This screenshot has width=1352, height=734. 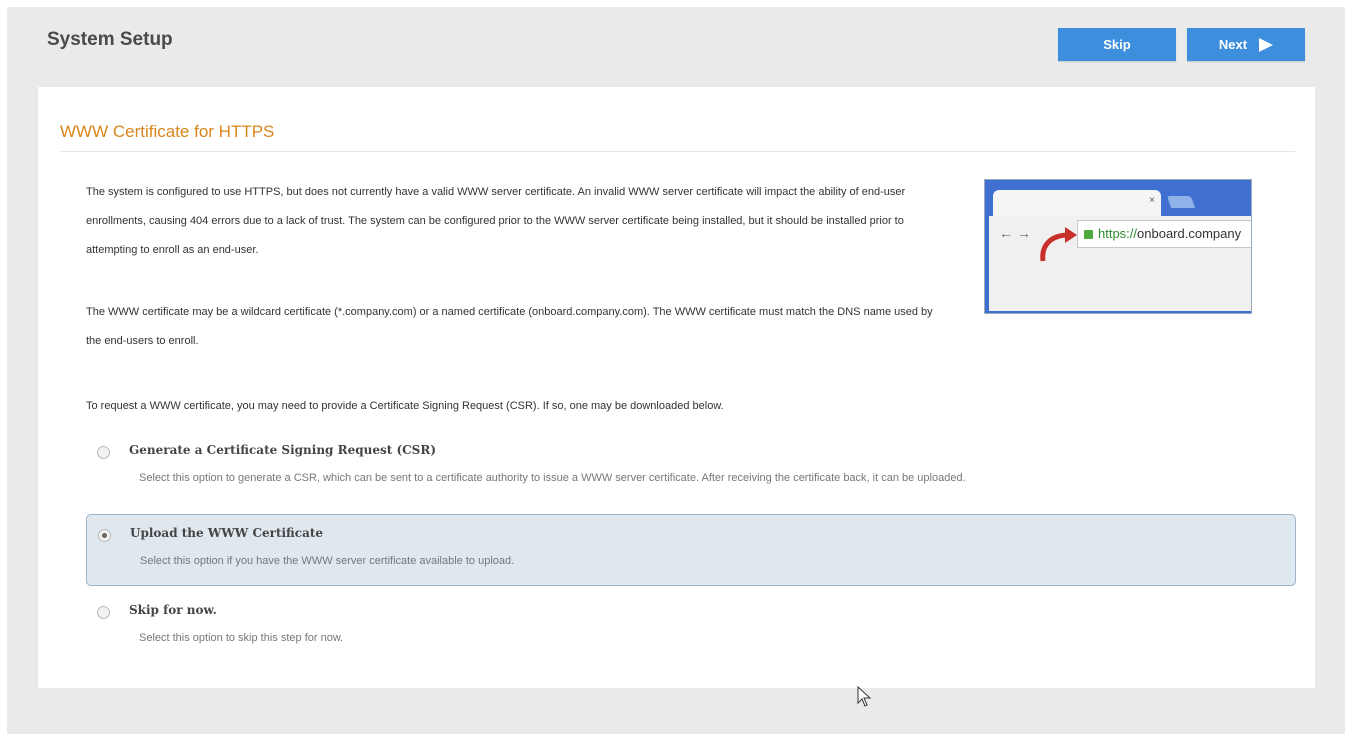 What do you see at coordinates (1120, 263) in the screenshot?
I see `browser-toolbar: ← → https://onboard.company` at bounding box center [1120, 263].